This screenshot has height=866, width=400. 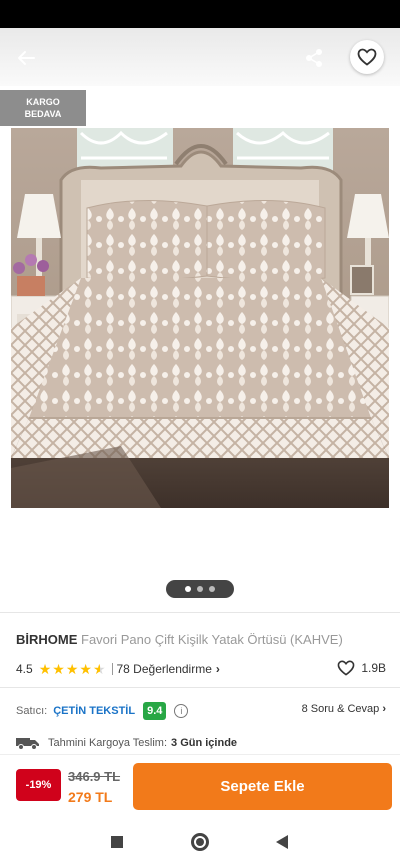 What do you see at coordinates (112, 669) in the screenshot?
I see `separator` at bounding box center [112, 669].